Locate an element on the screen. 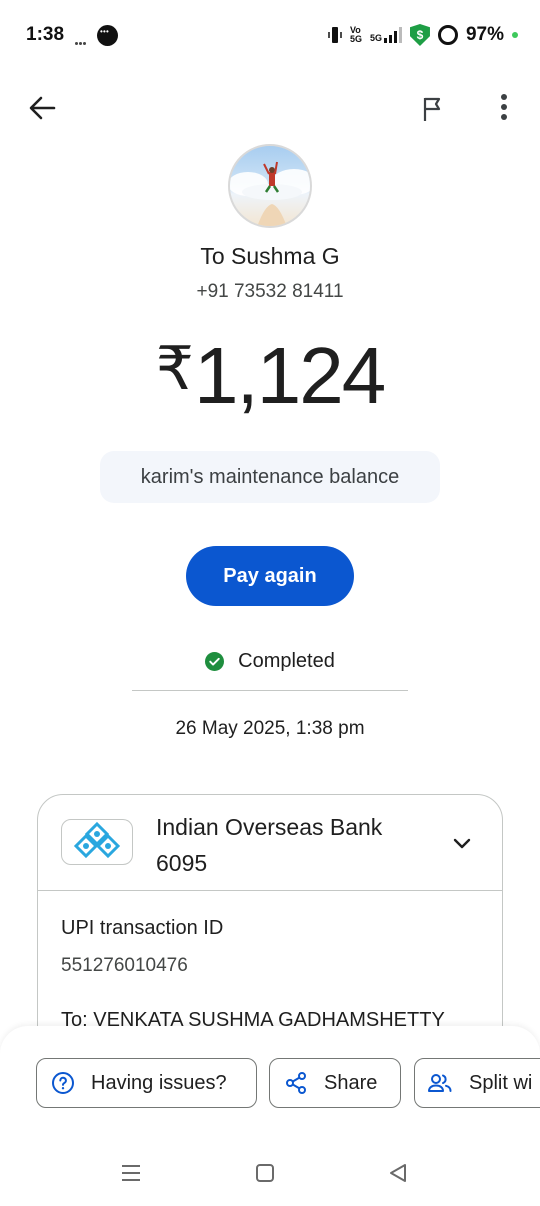 The image size is (540, 1206). split-label: Split wi is located at coordinates (501, 1082).